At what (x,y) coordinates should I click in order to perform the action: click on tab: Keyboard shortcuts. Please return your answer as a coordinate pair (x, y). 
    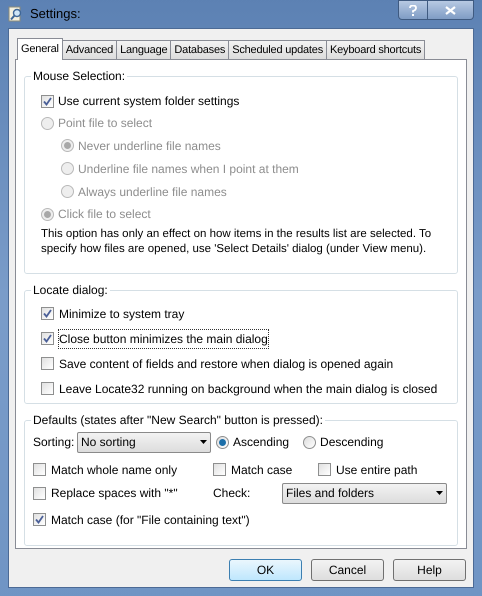
    Looking at the image, I should click on (376, 49).